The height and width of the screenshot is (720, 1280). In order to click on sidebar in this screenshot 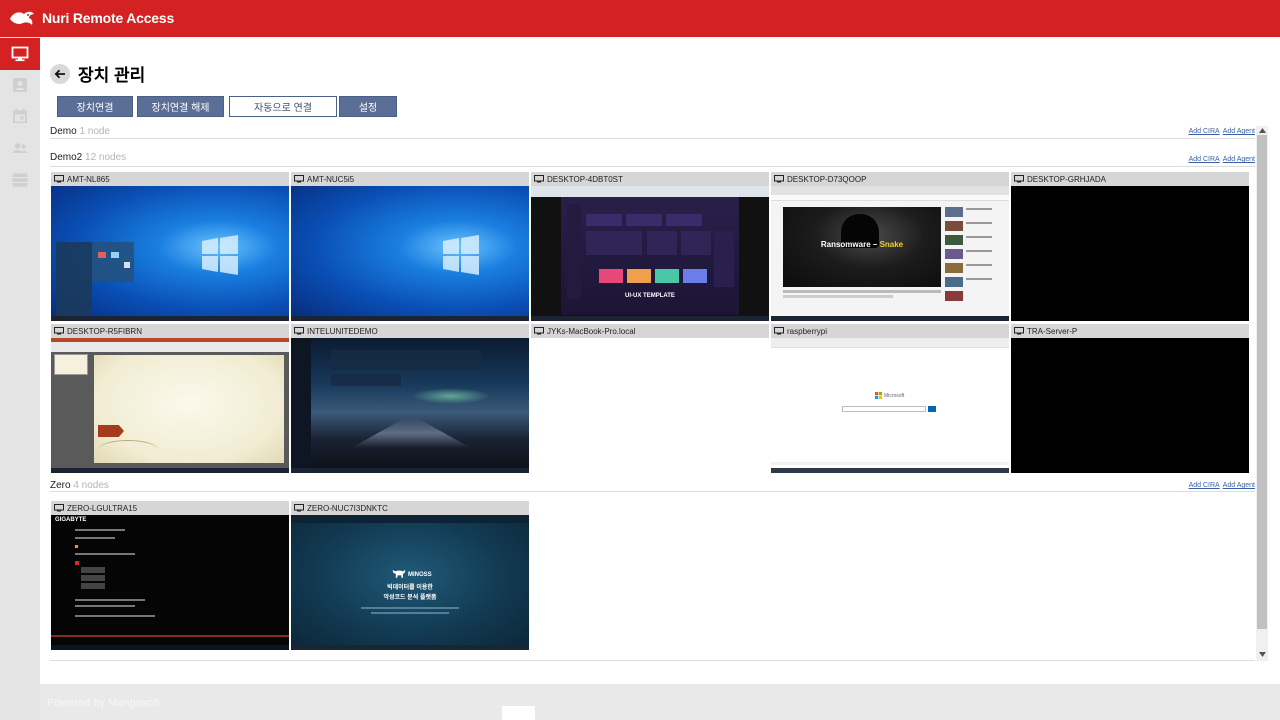, I will do `click(20, 378)`.